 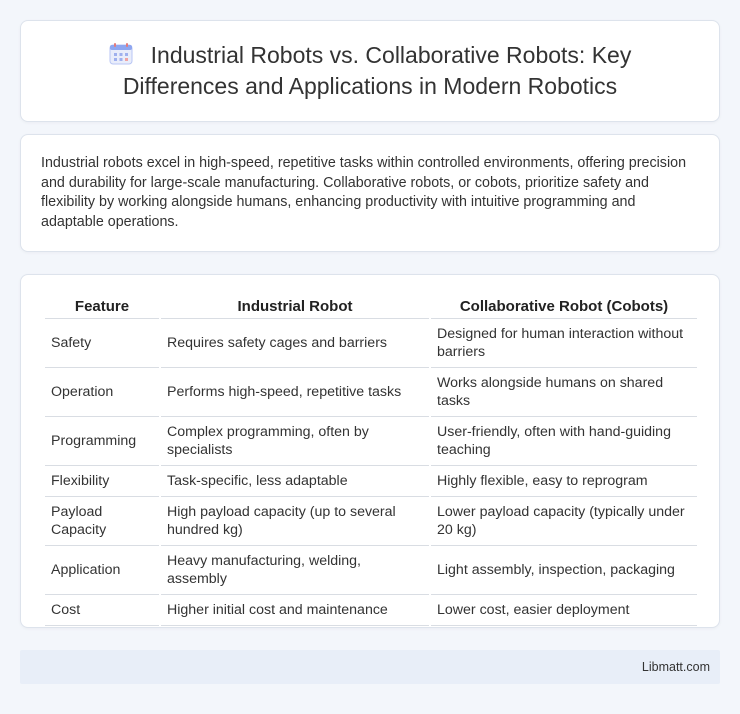 What do you see at coordinates (295, 343) in the screenshot?
I see `industrial-cell: Requires safety cages and barriers` at bounding box center [295, 343].